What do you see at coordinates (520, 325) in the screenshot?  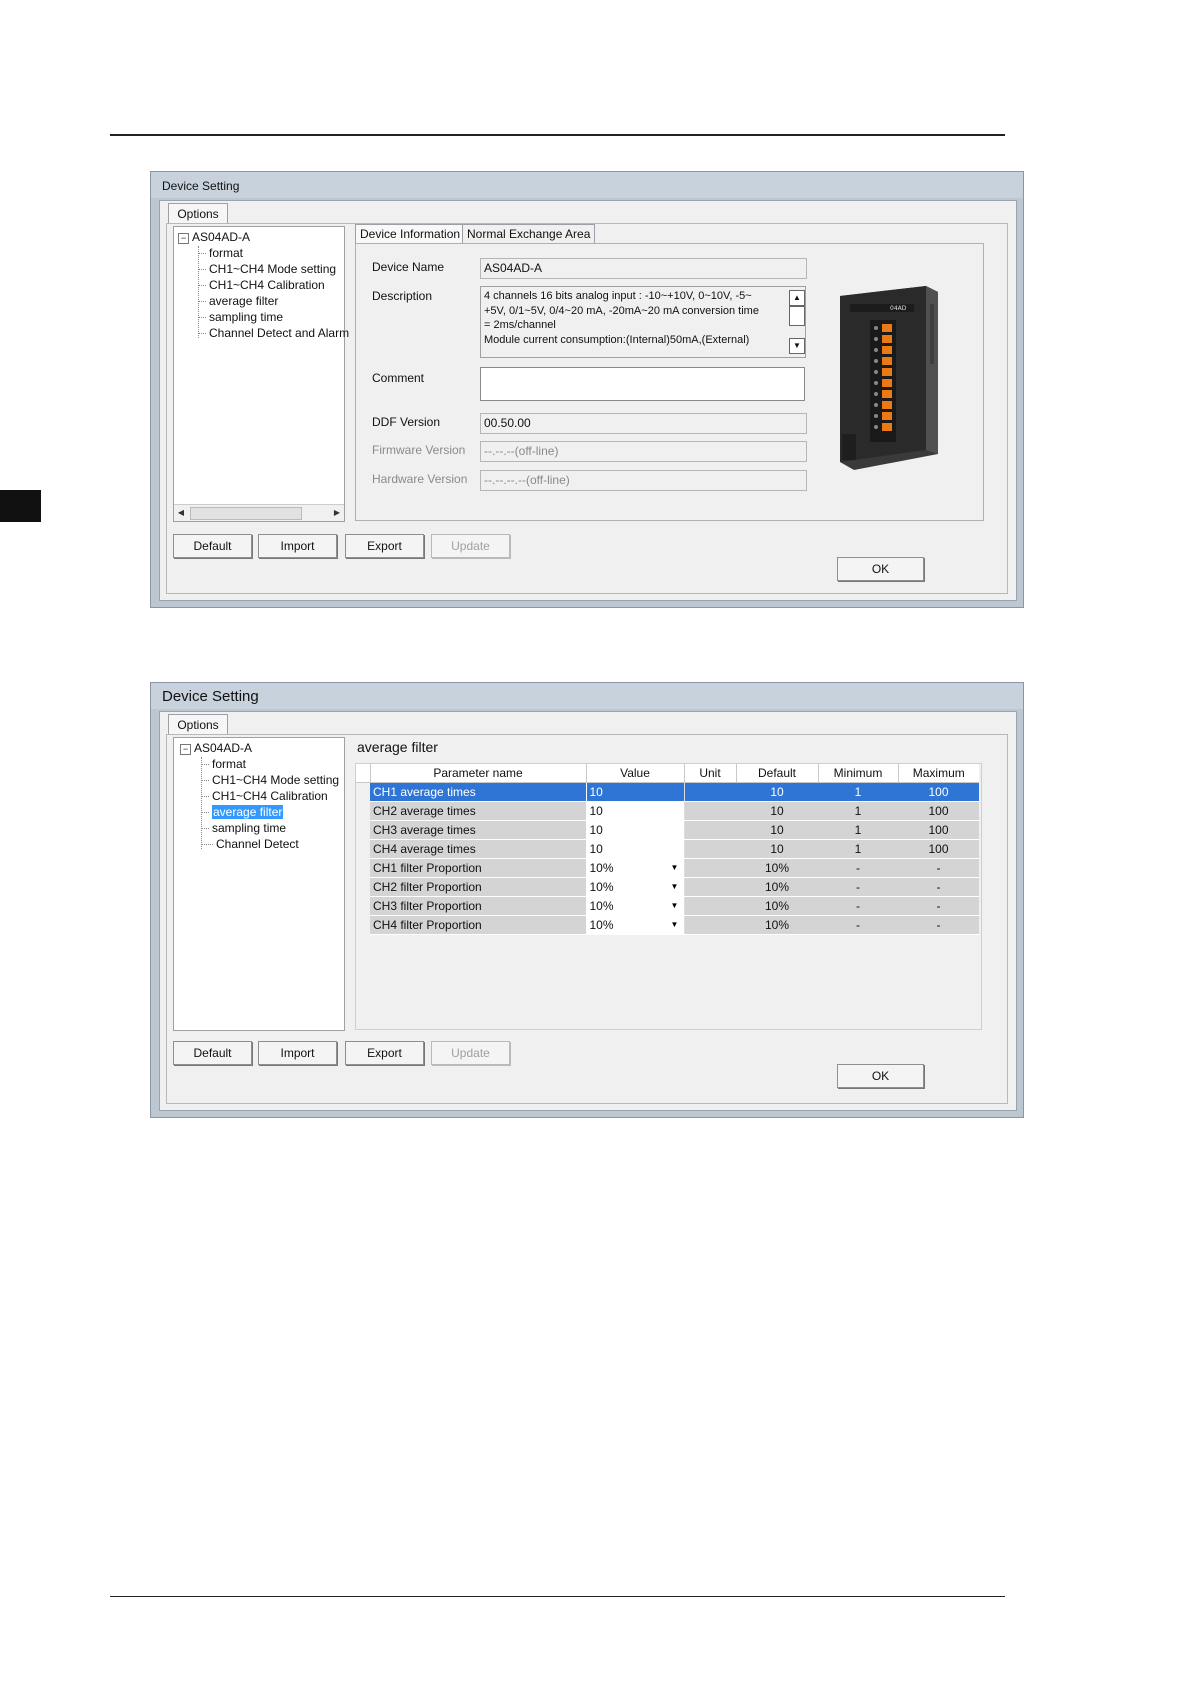 I see `description-line: = 2ms/channel` at bounding box center [520, 325].